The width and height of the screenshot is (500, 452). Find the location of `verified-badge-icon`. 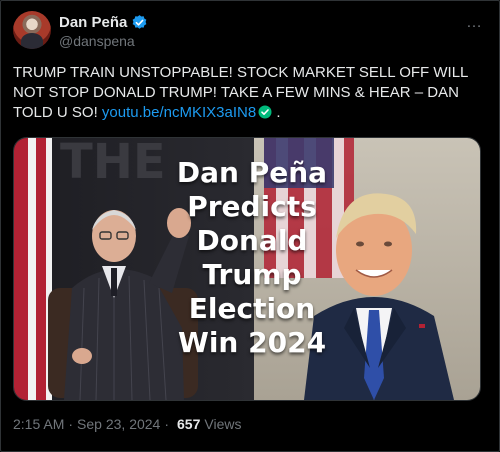

verified-badge-icon is located at coordinates (139, 22).